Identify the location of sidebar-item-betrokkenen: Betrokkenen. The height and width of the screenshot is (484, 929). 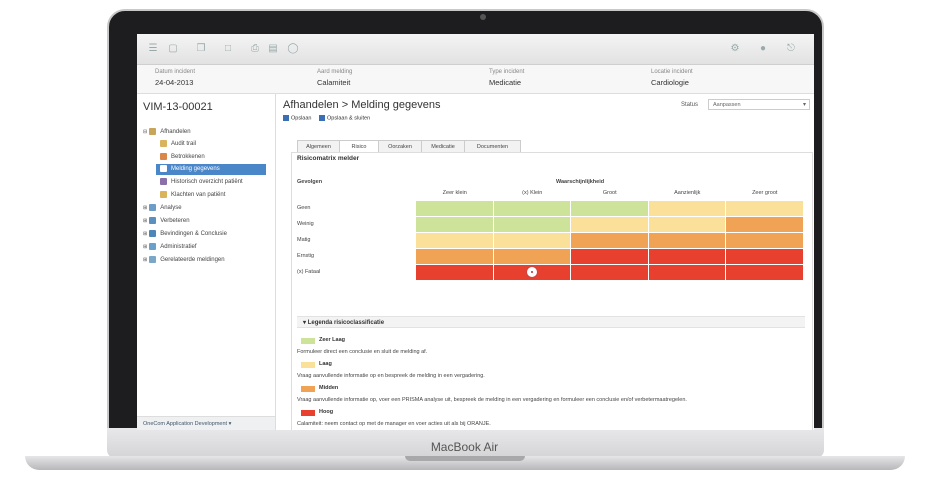
(182, 157).